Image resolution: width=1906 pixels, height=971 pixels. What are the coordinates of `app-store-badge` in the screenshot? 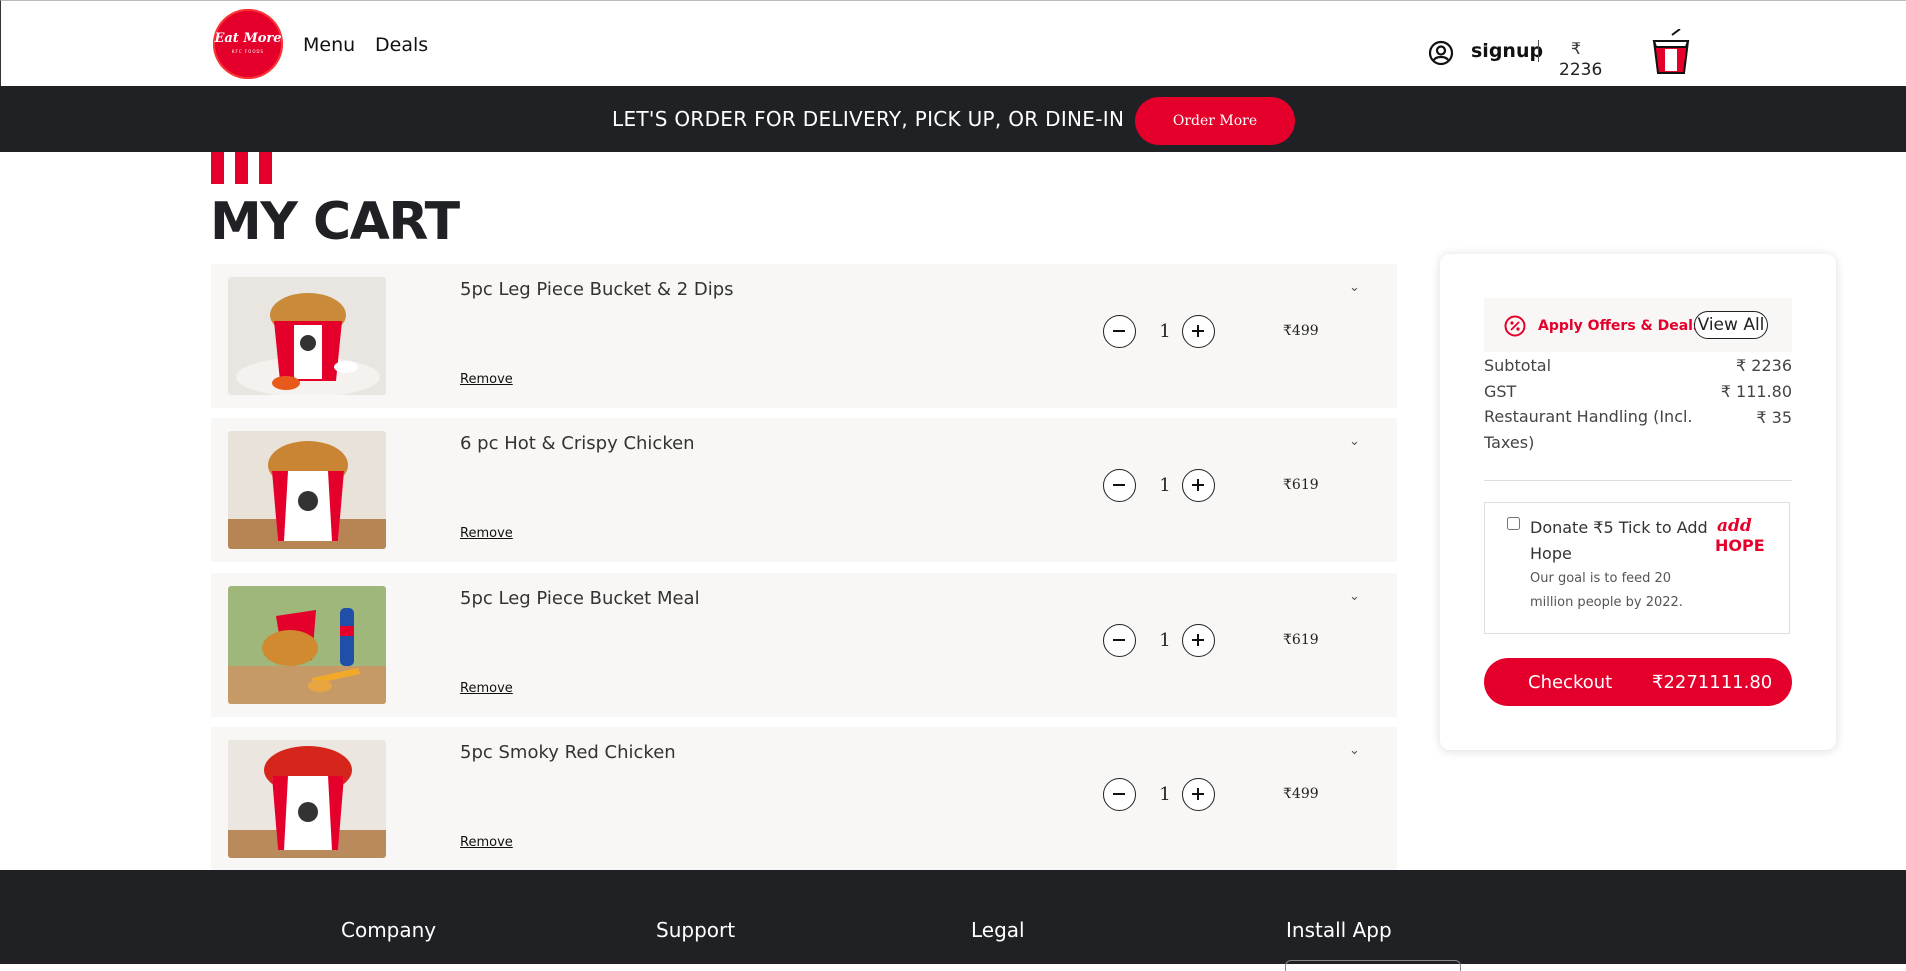 It's located at (1373, 965).